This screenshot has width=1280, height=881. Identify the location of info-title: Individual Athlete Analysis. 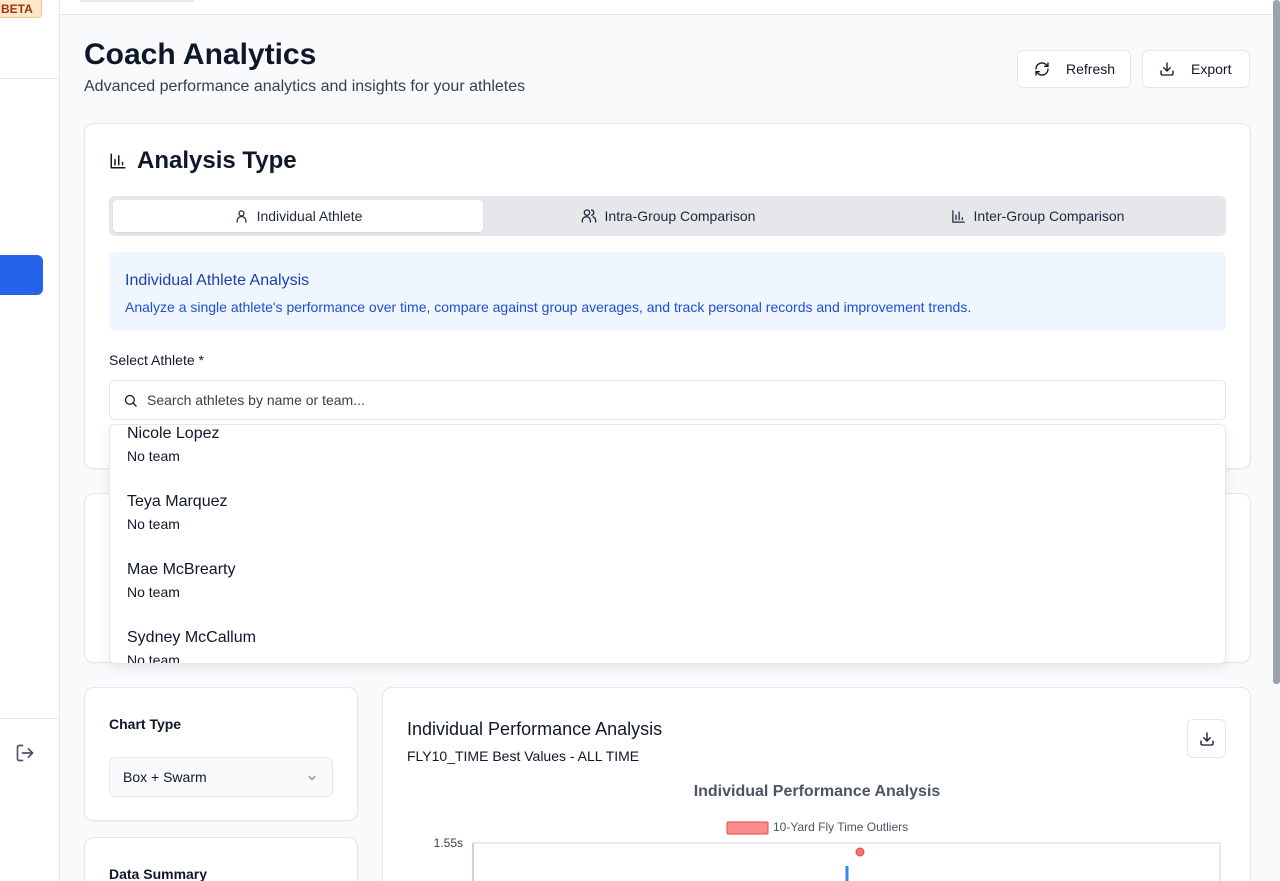
(217, 280).